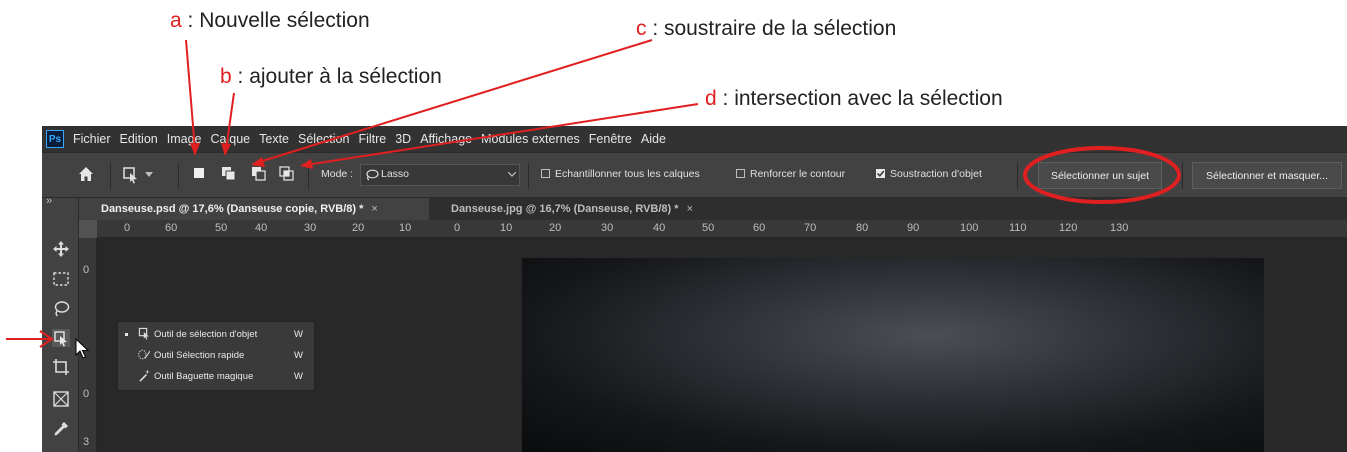  Describe the element at coordinates (61, 249) in the screenshot. I see `move-tool-icon` at that location.